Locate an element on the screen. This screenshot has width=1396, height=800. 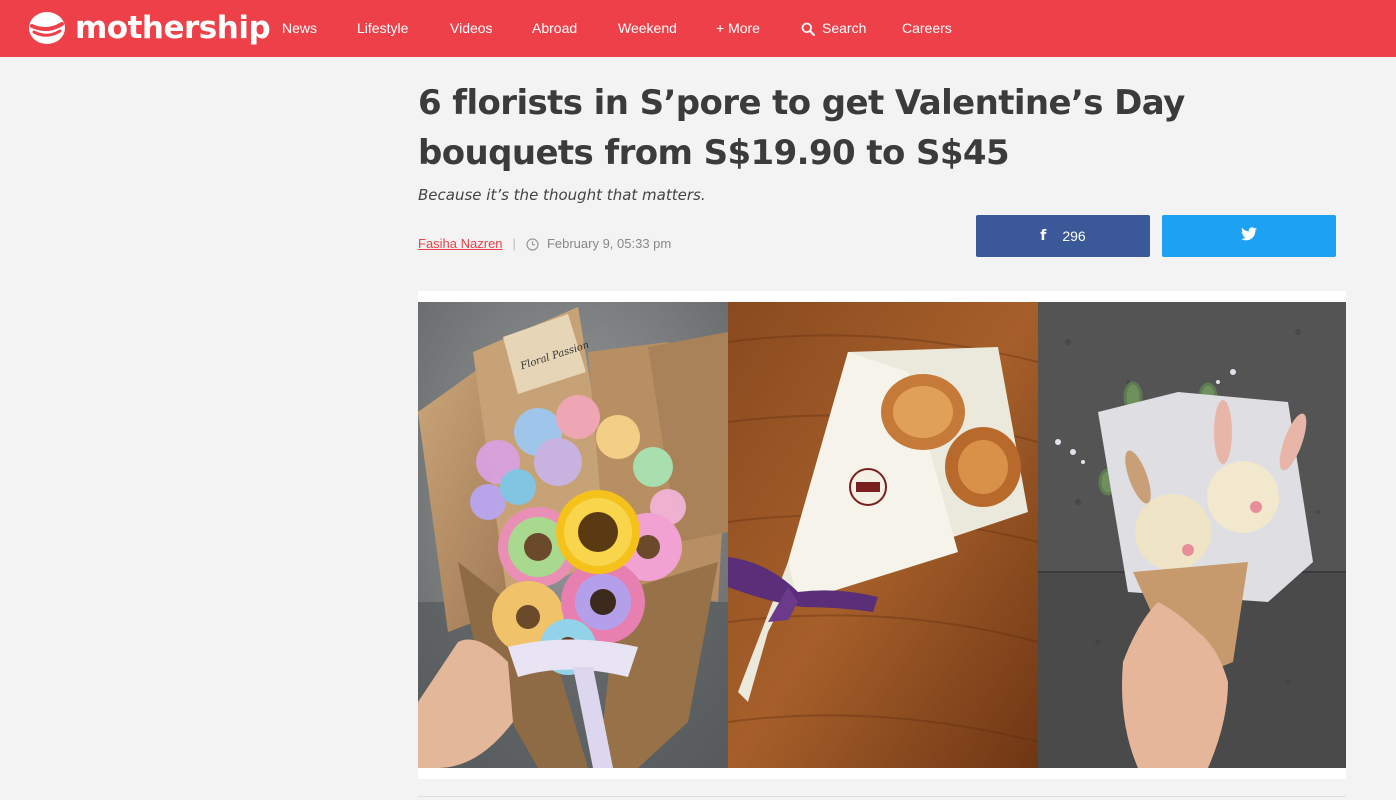
nav-weekend: Weekend is located at coordinates (647, 28).